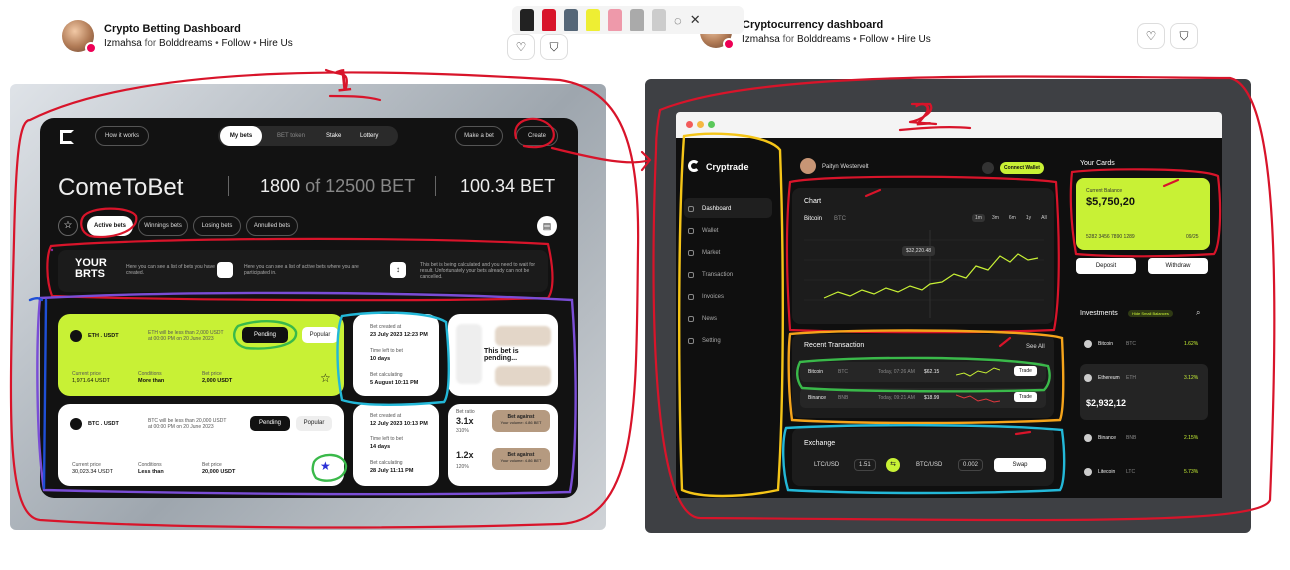 This screenshot has height=570, width=1290. Describe the element at coordinates (615, 20) in the screenshot. I see `eraser-icon` at that location.